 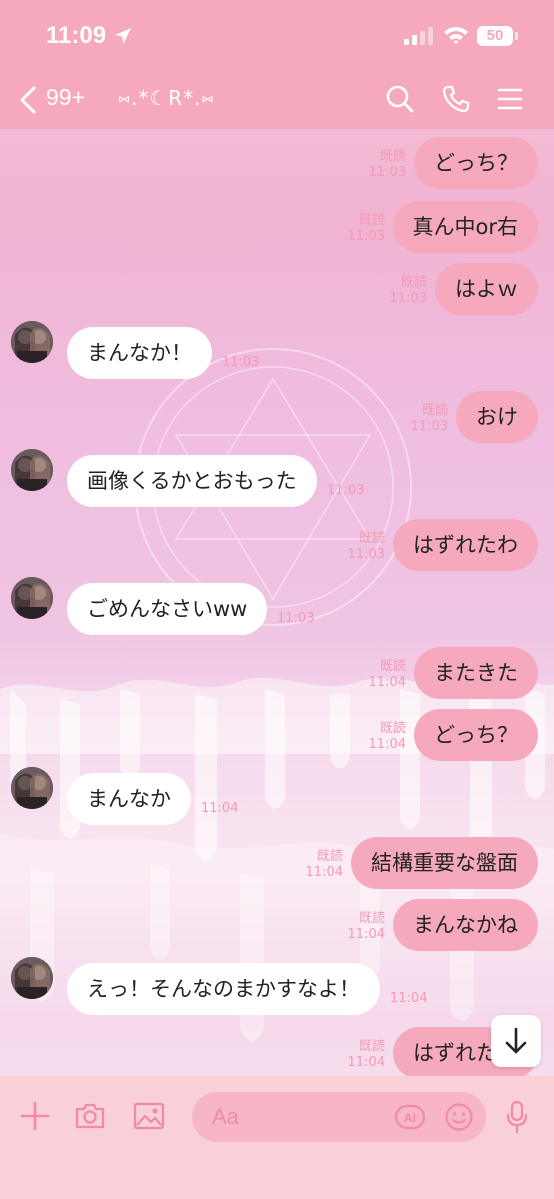 I want to click on incoming-message-bubble: 画像くるかとおもった, so click(x=192, y=481).